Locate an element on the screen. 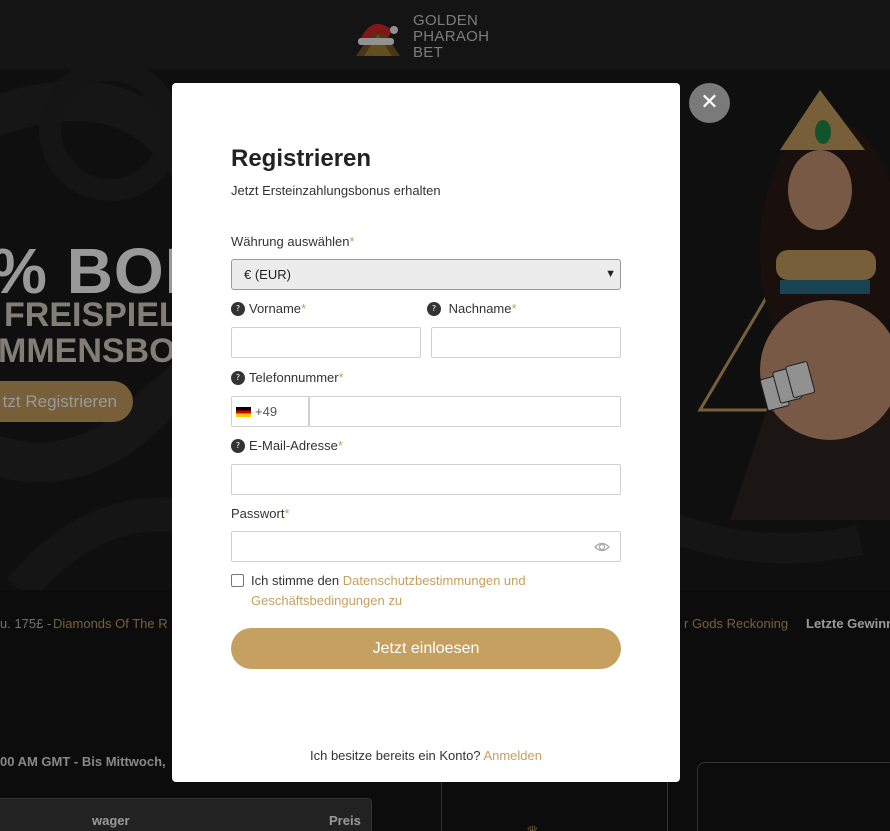 The image size is (890, 831). firstname-label-text: Vorname is located at coordinates (275, 308).